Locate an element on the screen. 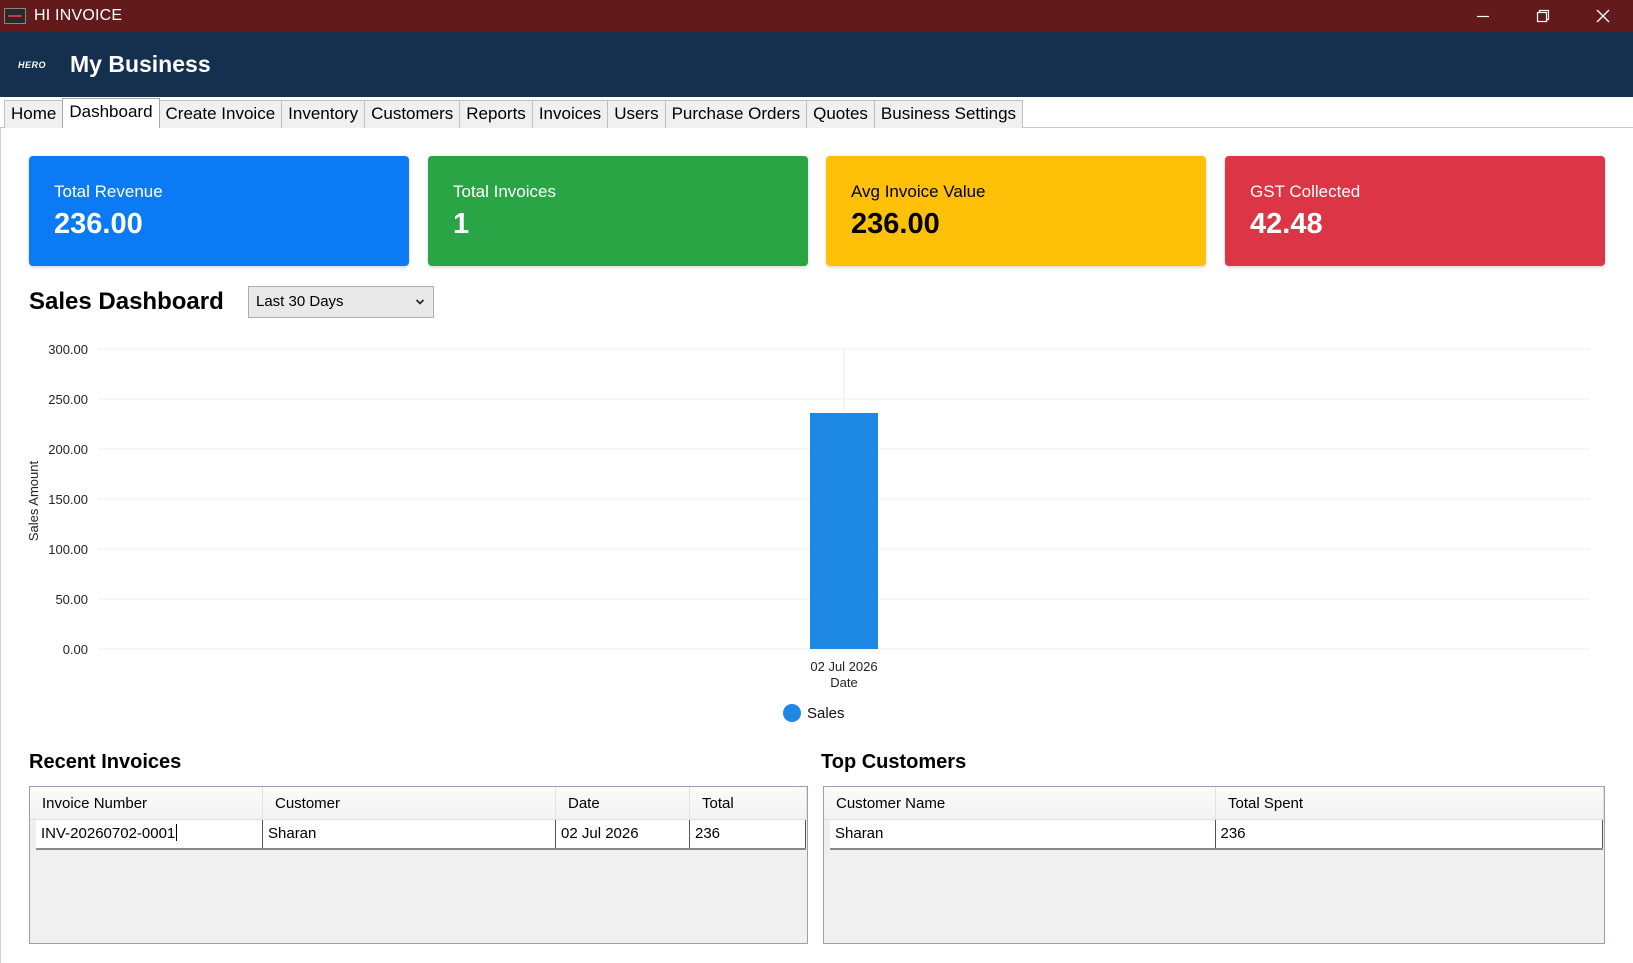 The height and width of the screenshot is (963, 1633). minimize-icon is located at coordinates (1483, 16).